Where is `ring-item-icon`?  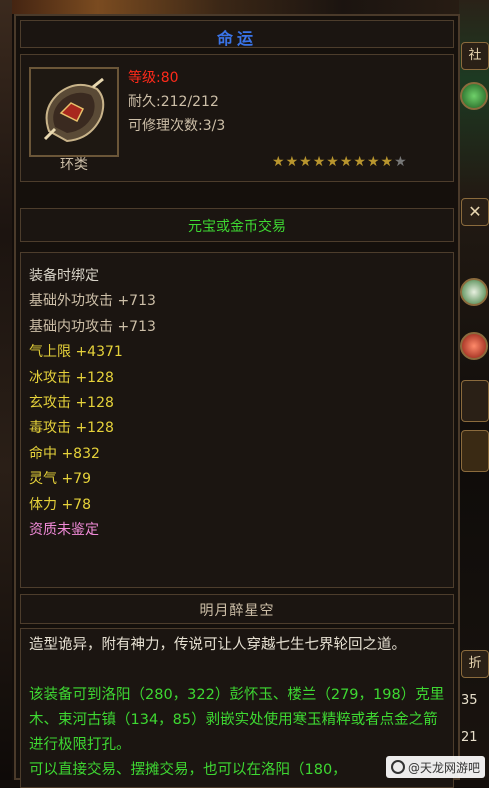
ring-item-icon is located at coordinates (74, 112).